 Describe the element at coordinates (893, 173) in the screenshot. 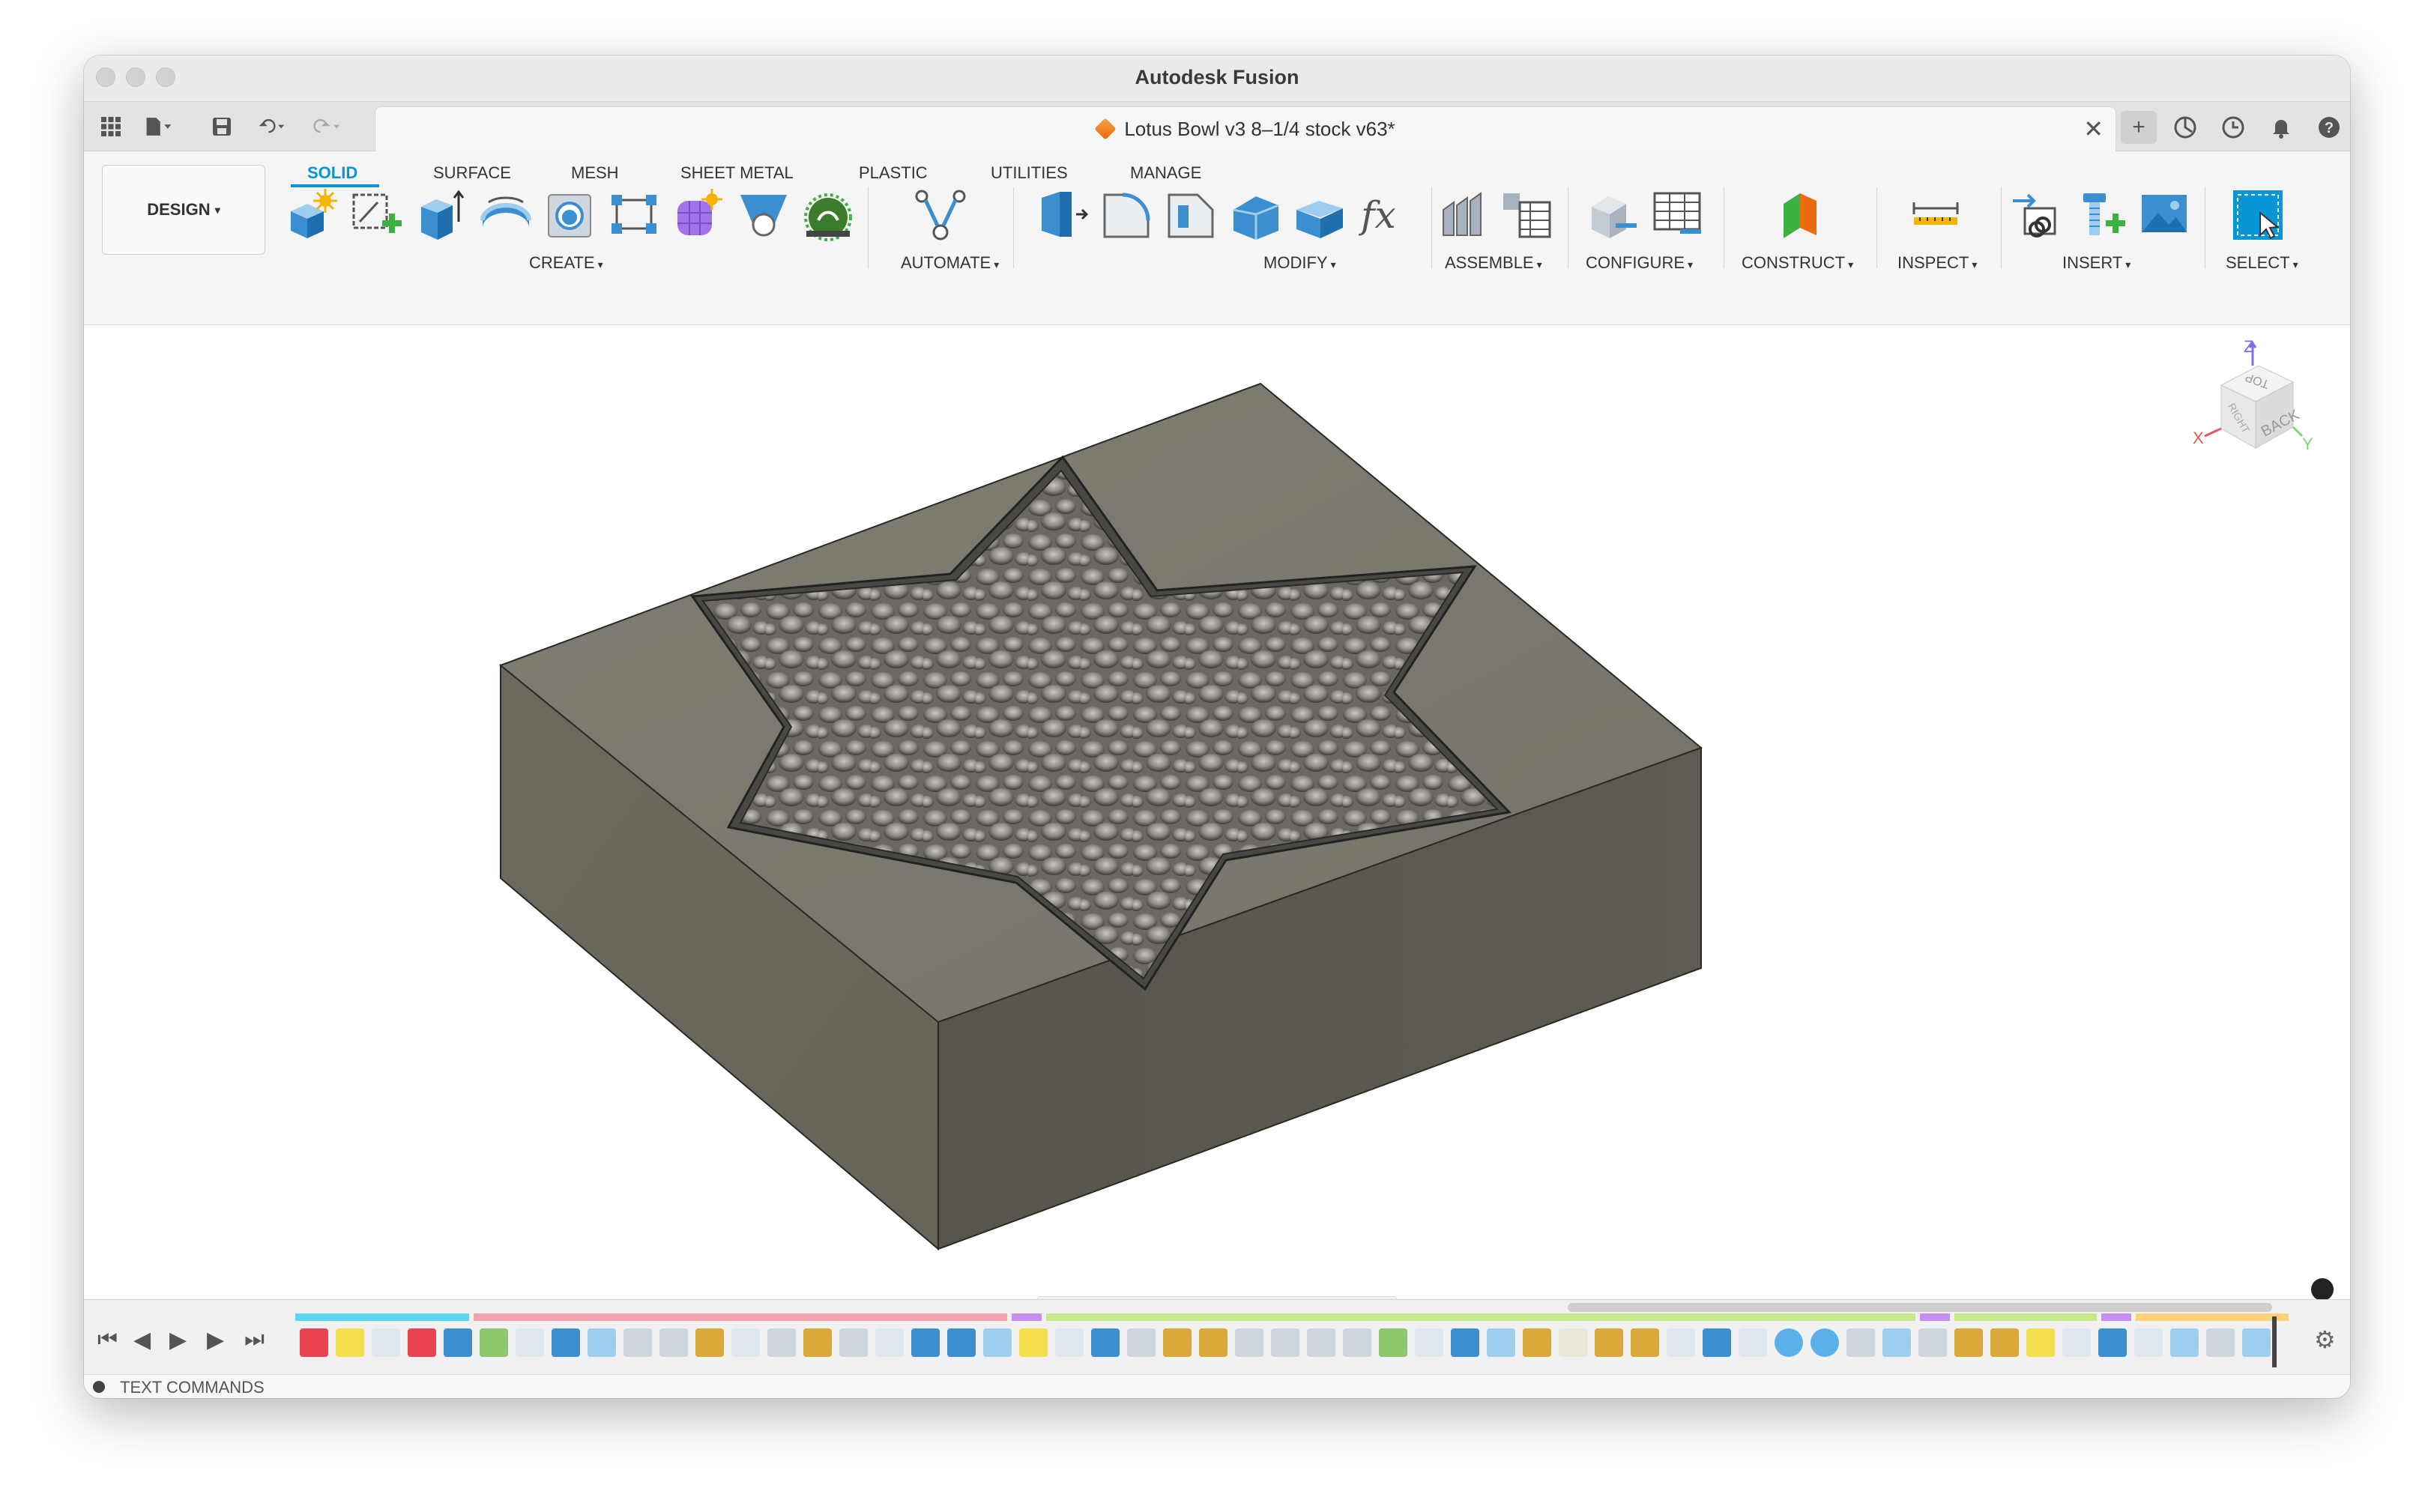

I see `tab-plastic: PLASTIC` at that location.